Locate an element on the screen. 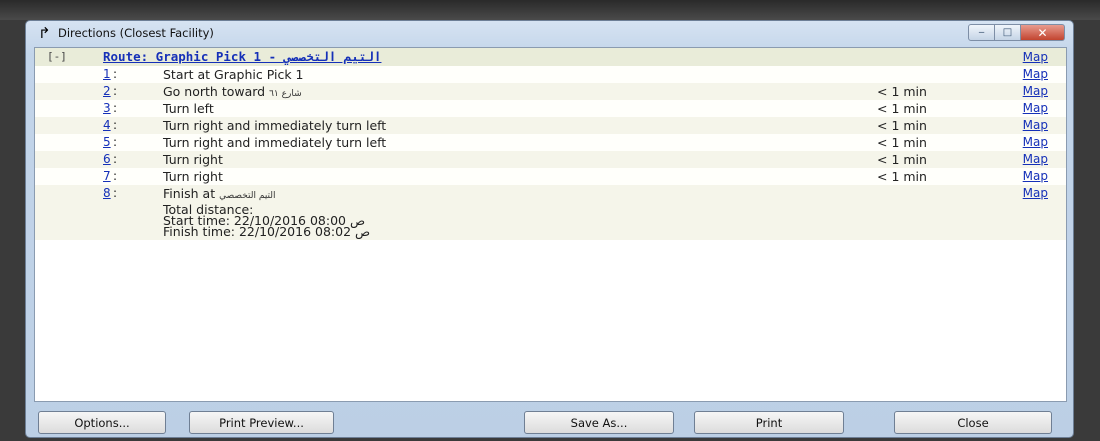  direction-step-3: 3: Turn left < 1 min Map is located at coordinates (550, 108).